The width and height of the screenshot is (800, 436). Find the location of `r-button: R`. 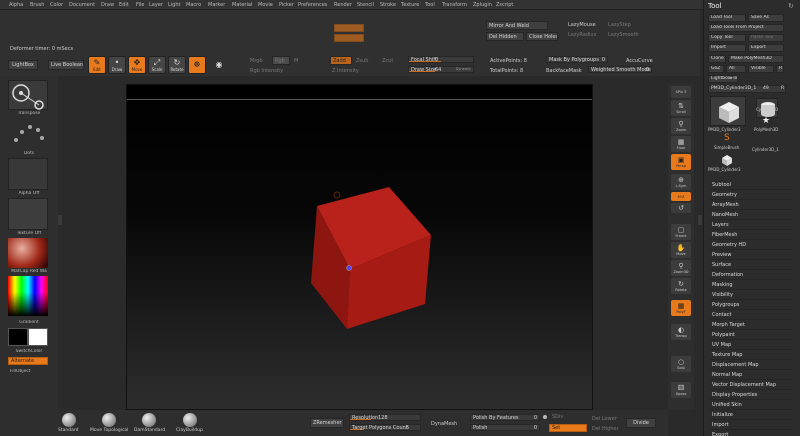

r-button: R is located at coordinates (780, 69).